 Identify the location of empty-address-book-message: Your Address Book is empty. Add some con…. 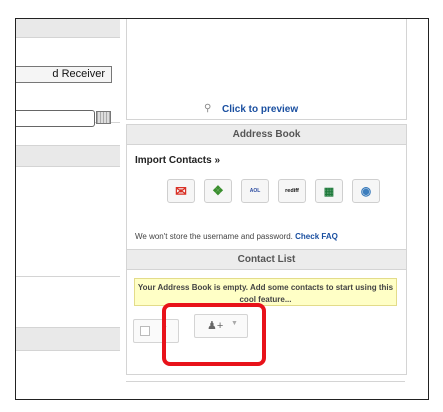
(265, 292).